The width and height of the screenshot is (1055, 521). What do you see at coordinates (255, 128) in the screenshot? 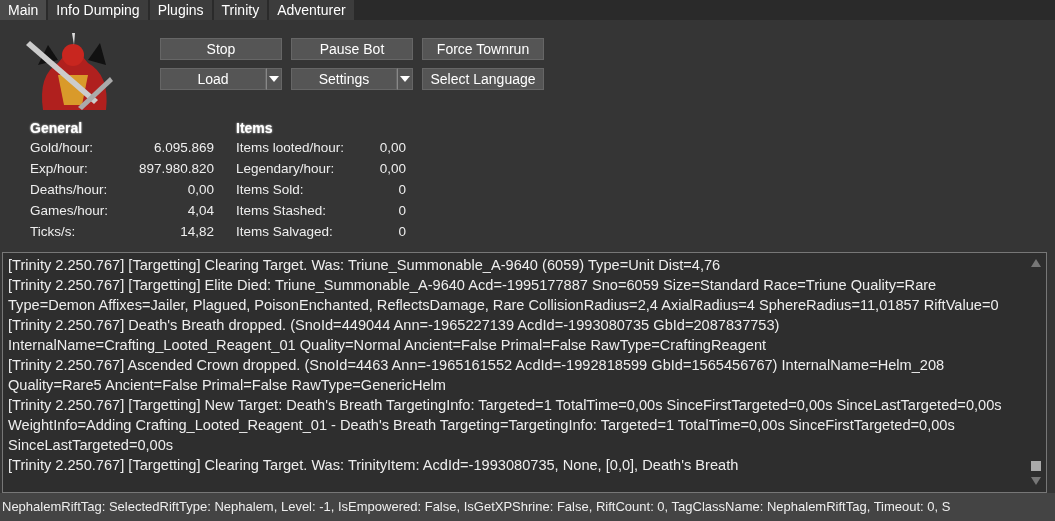
I see `section-heading: Items` at bounding box center [255, 128].